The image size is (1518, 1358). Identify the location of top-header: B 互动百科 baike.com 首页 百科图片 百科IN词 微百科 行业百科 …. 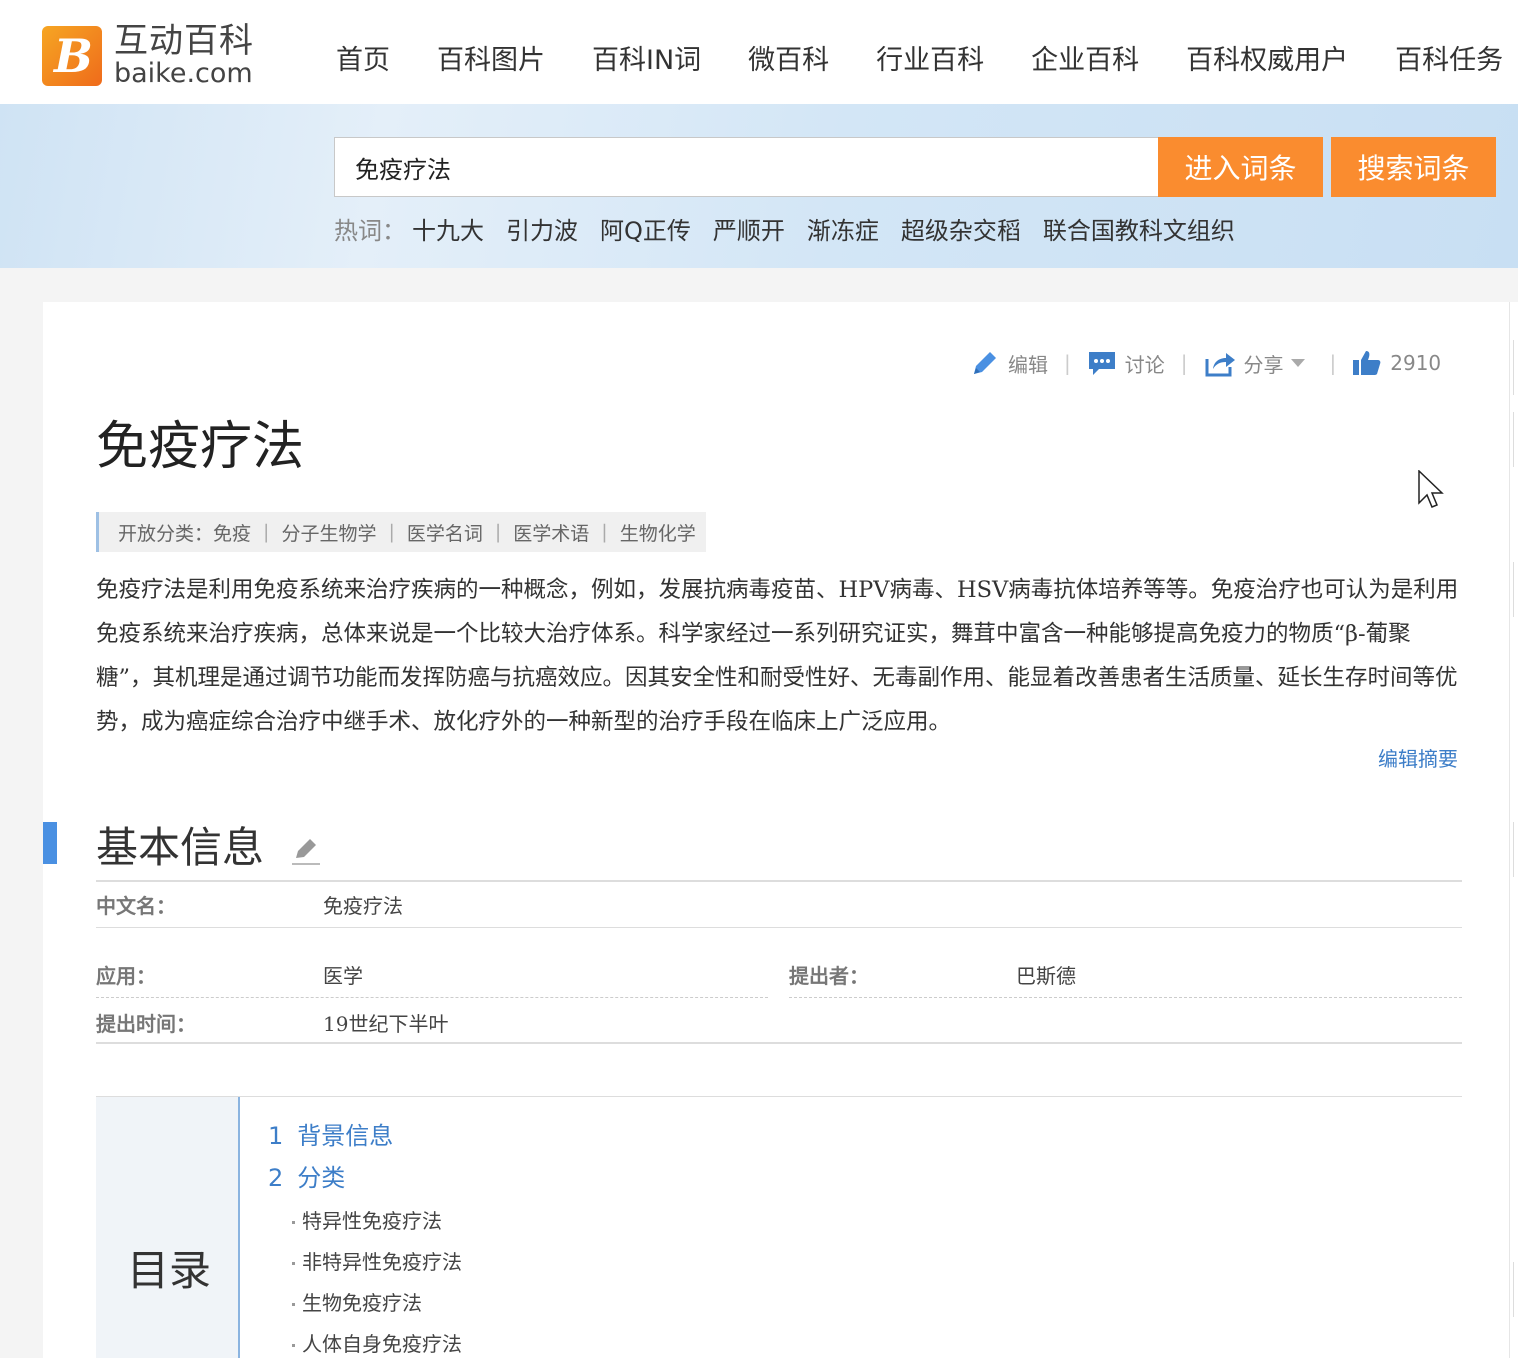
(759, 52).